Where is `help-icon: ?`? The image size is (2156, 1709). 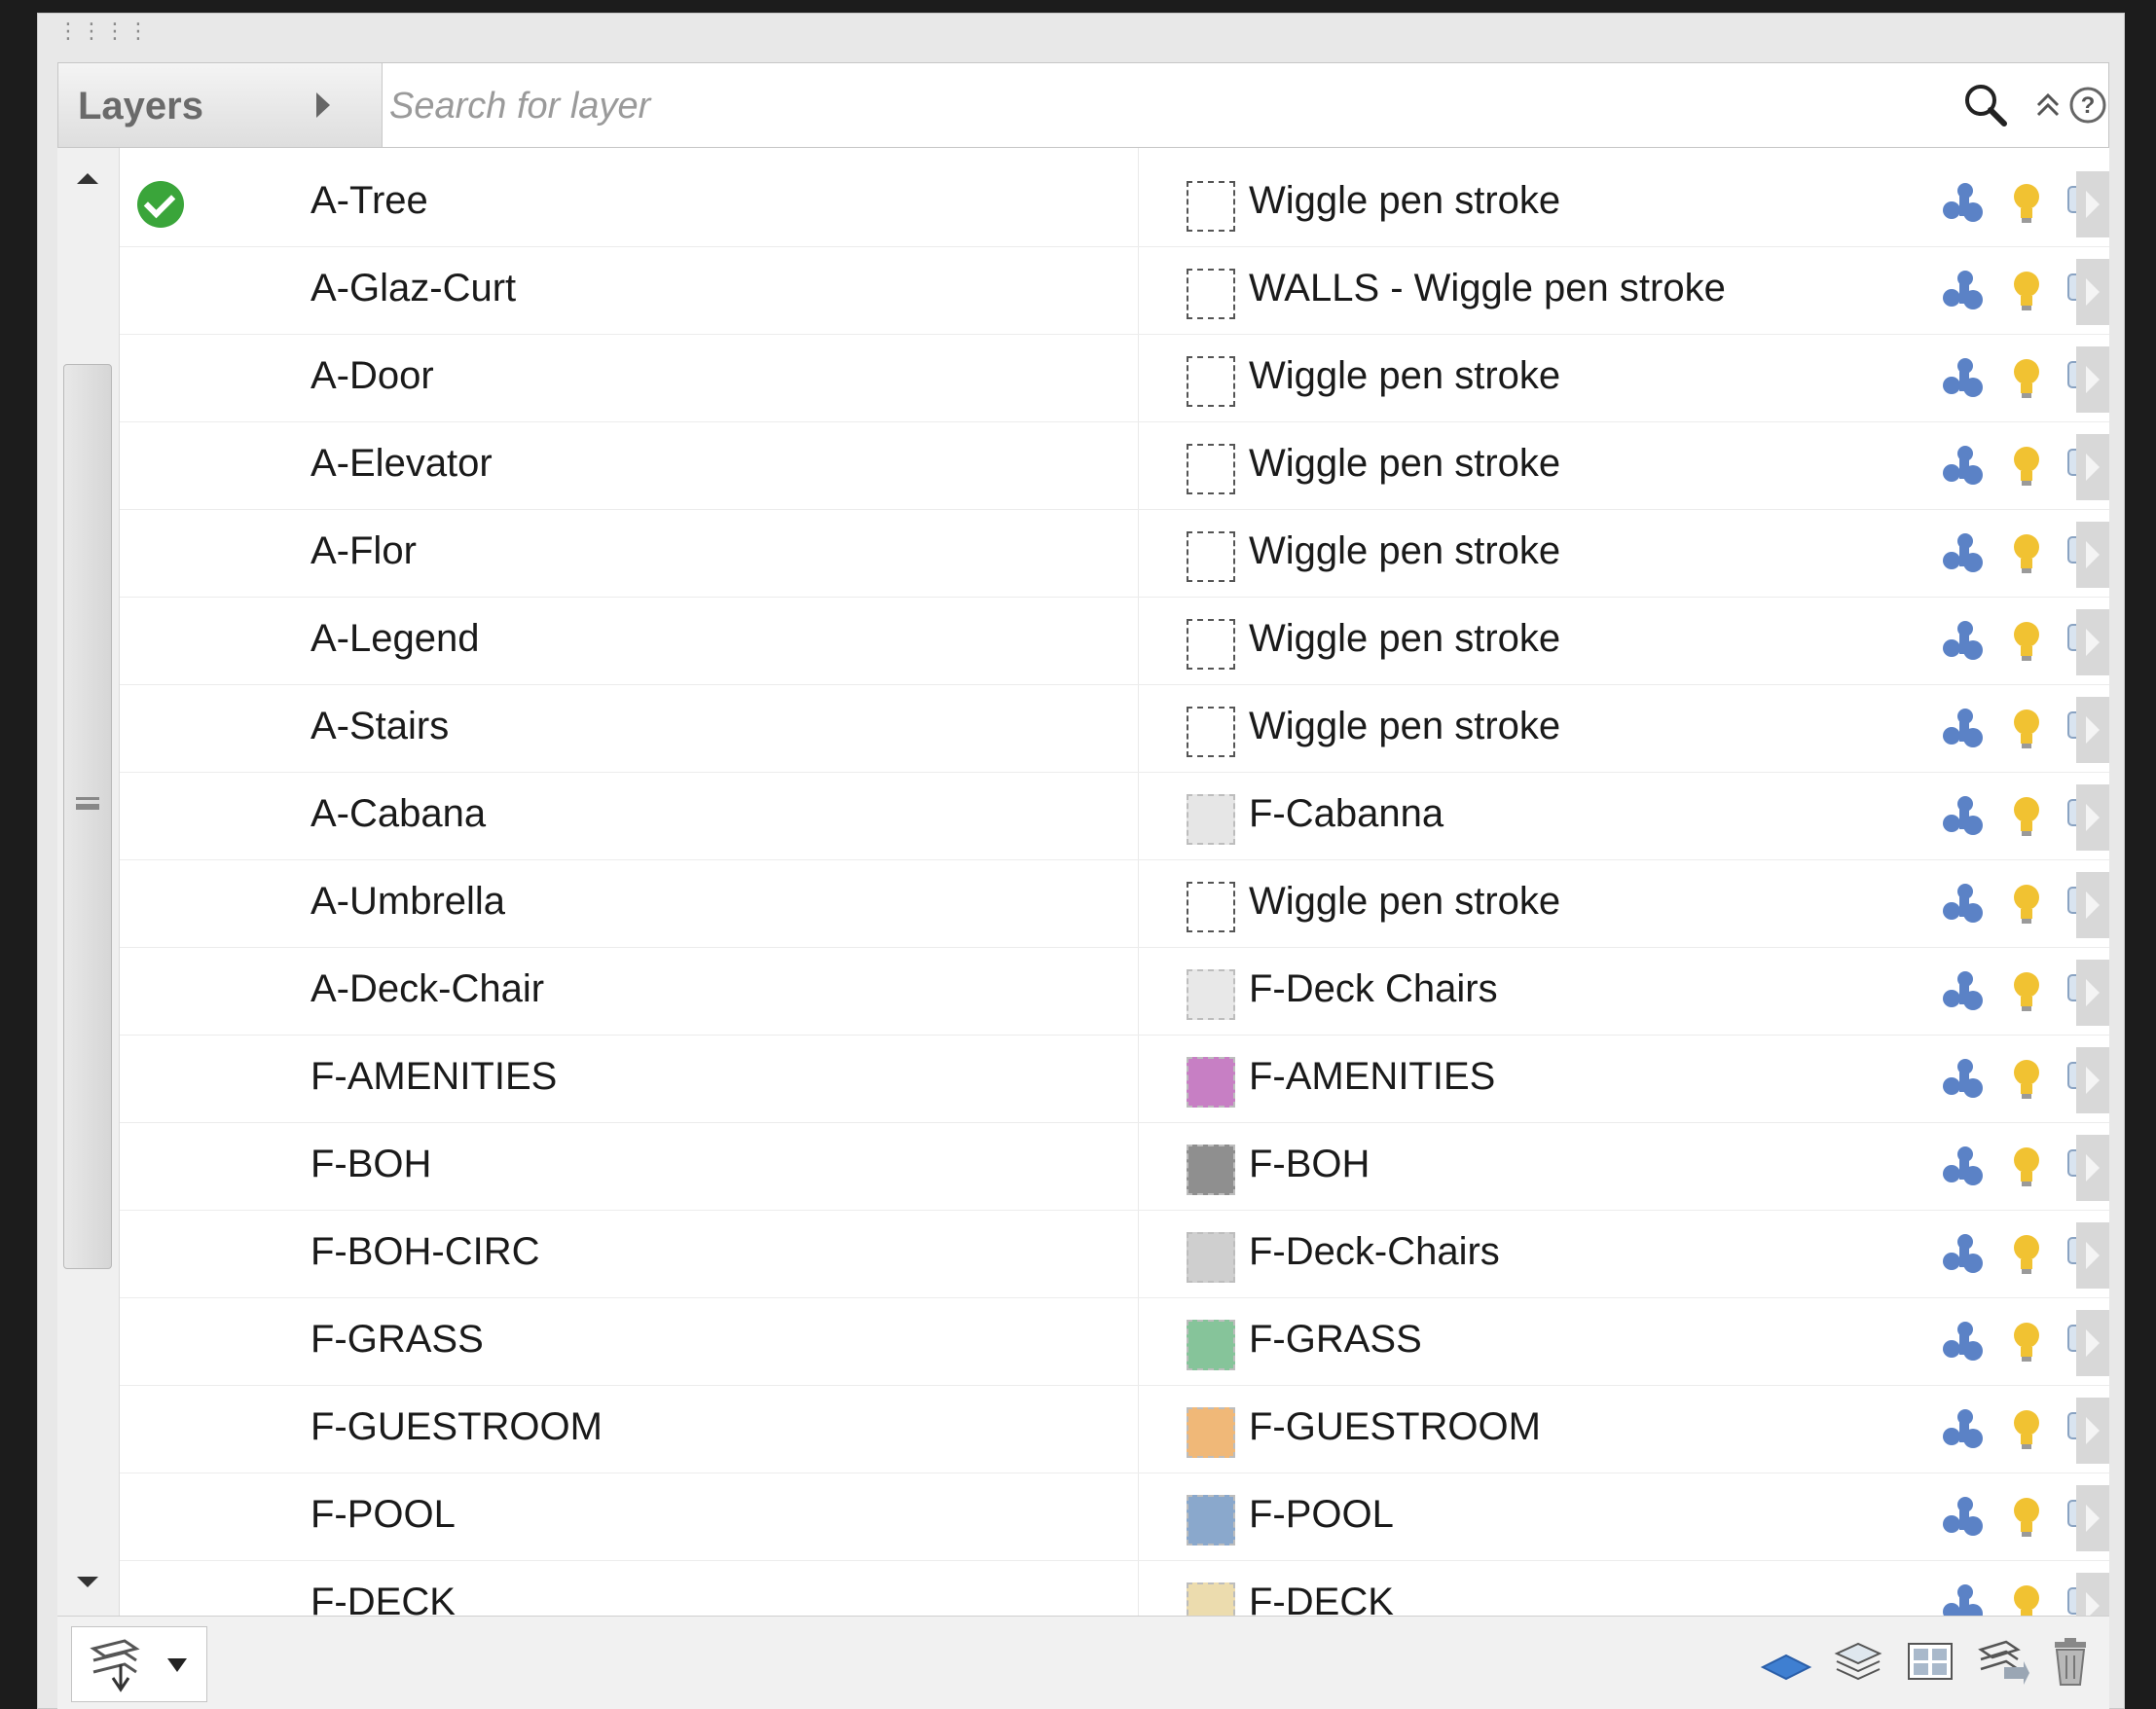 help-icon: ? is located at coordinates (2087, 105).